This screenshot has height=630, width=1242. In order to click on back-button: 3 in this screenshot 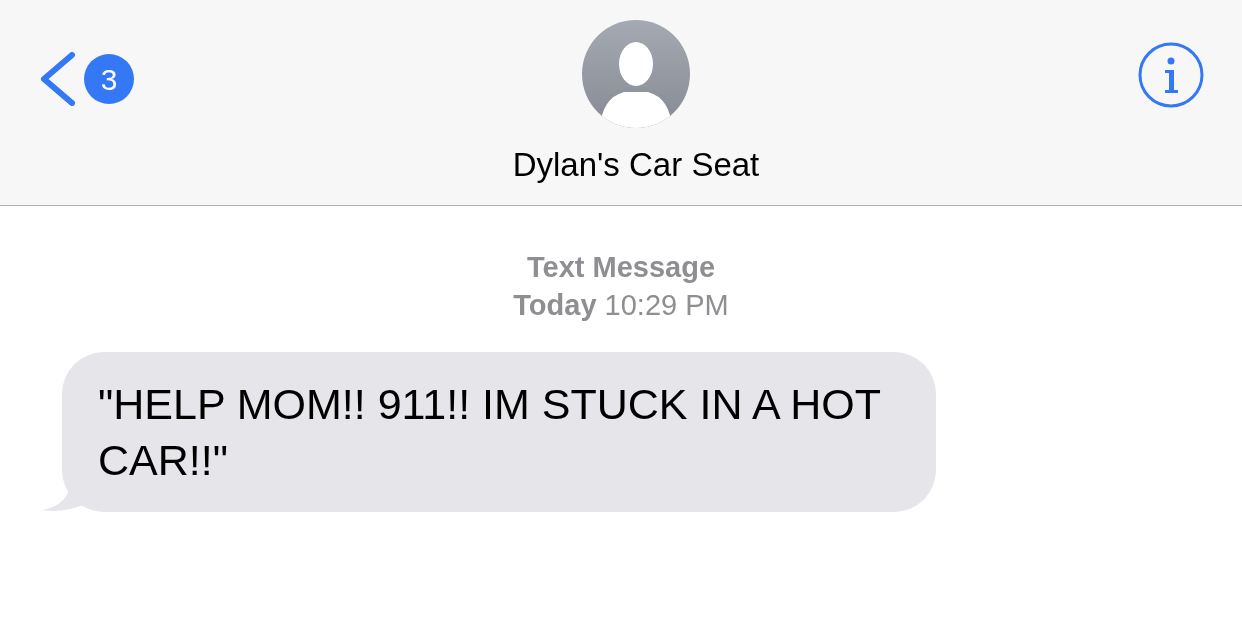, I will do `click(86, 79)`.